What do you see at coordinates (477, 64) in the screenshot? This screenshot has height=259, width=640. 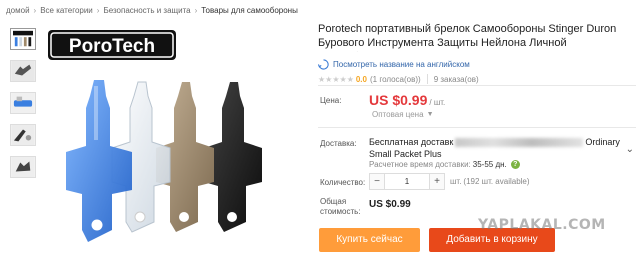 I see `translate-link-row: Посмотреть название на английском` at bounding box center [477, 64].